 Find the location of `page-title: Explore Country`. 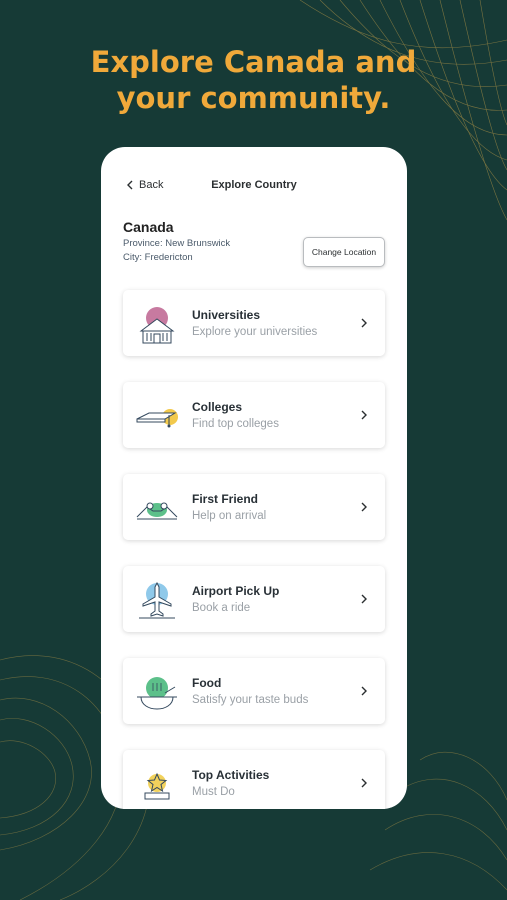

page-title: Explore Country is located at coordinates (254, 185).